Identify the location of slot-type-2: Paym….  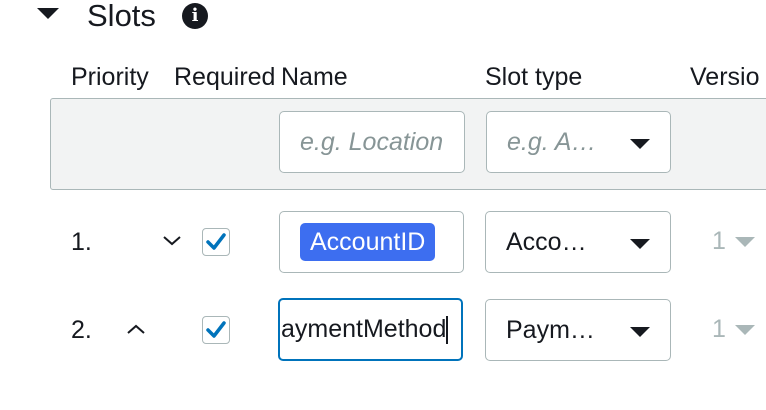
(550, 330).